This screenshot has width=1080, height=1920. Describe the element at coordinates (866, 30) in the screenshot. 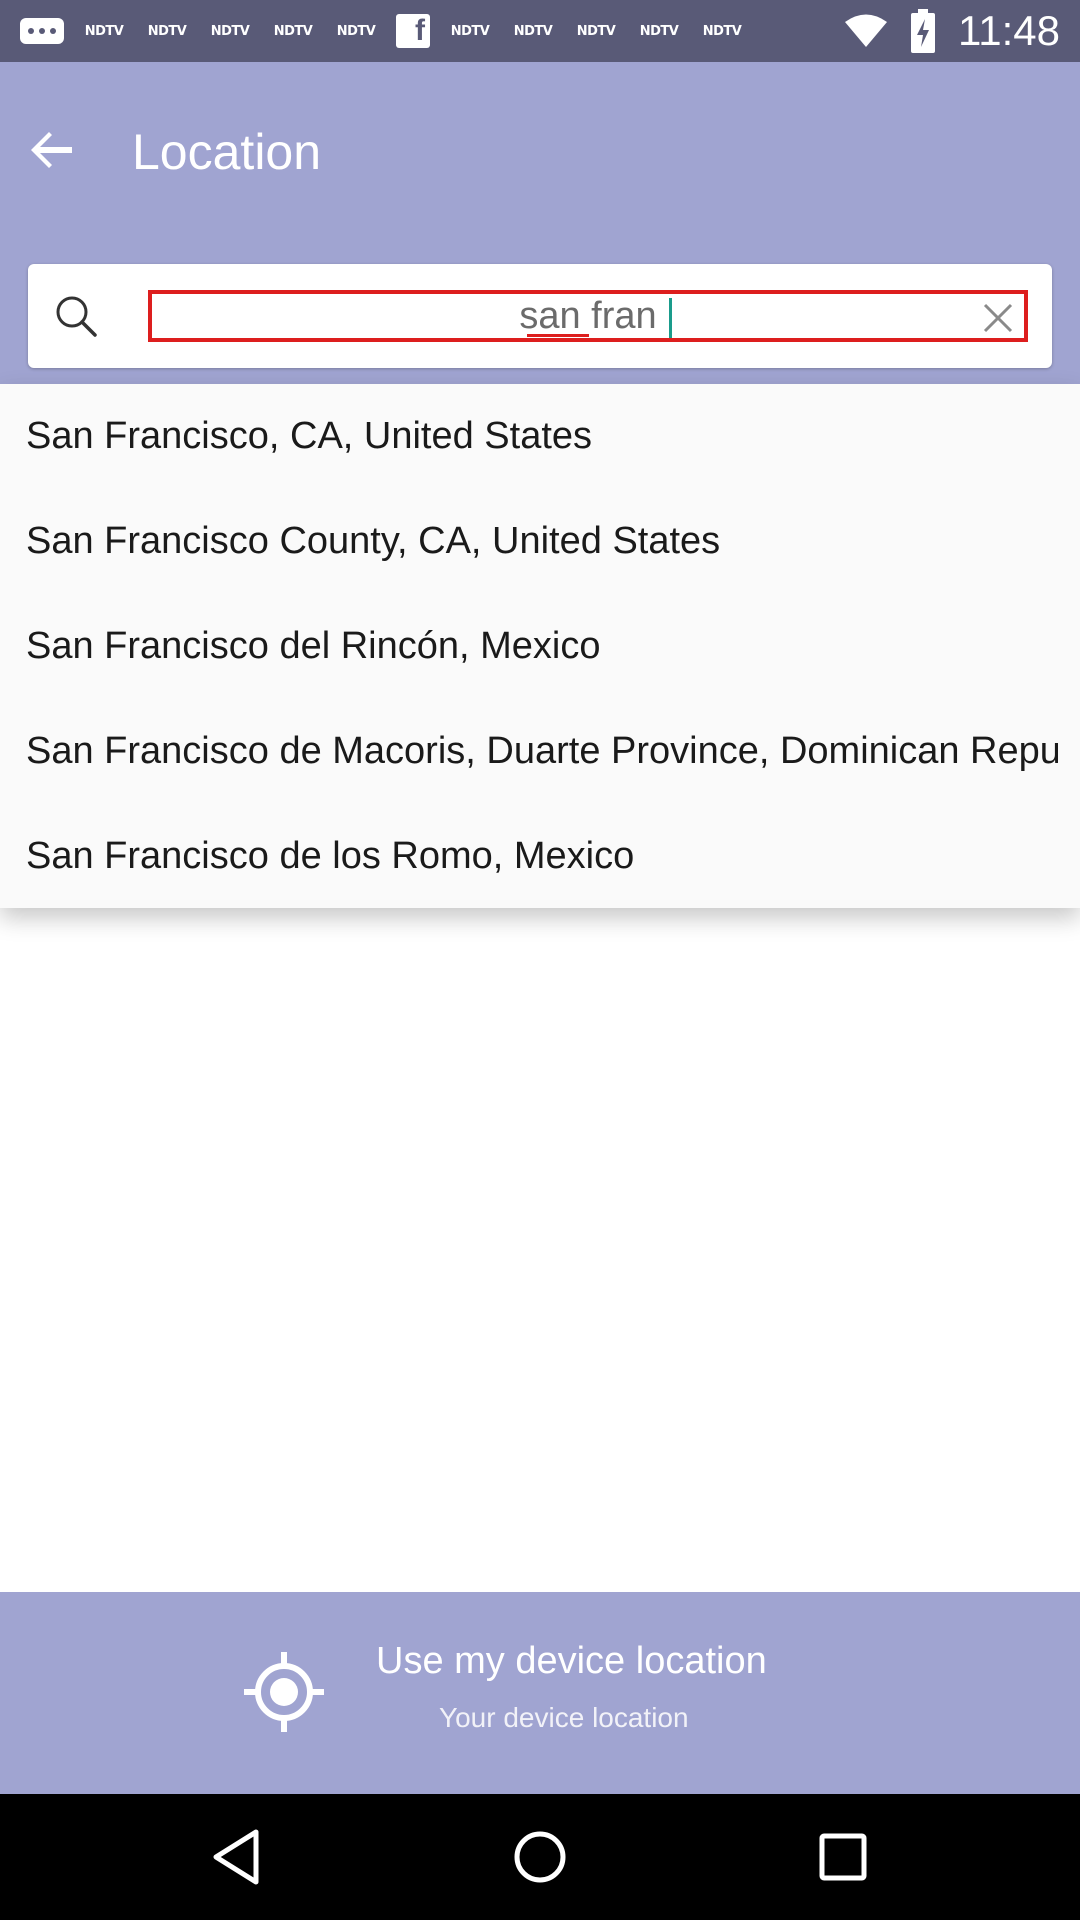

I see `wifi-icon` at that location.